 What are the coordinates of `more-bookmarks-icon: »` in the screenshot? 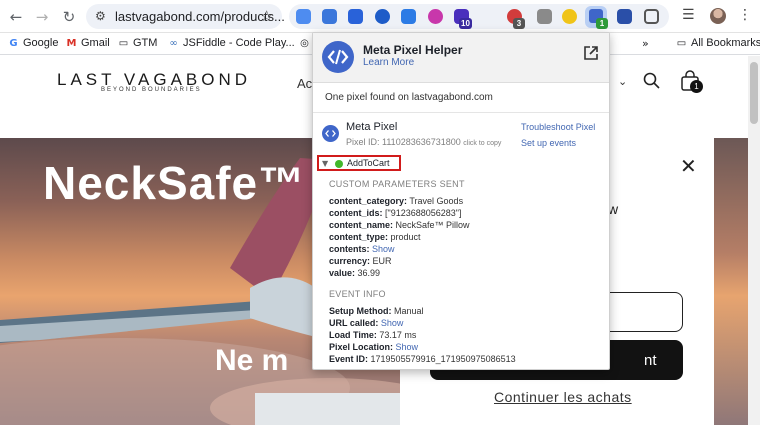 It's located at (645, 43).